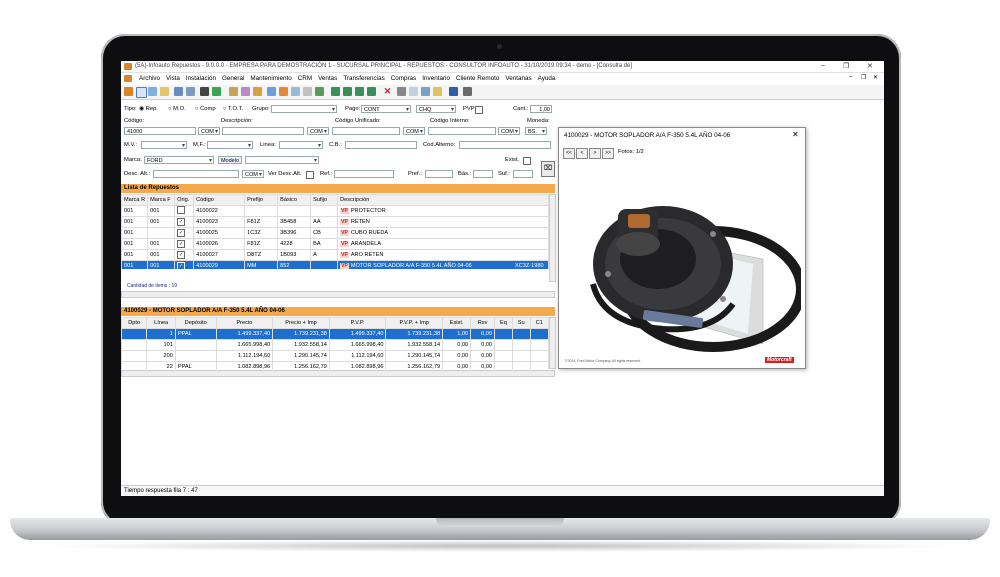 This screenshot has height=577, width=1000. What do you see at coordinates (190, 91) in the screenshot?
I see `grid-icon` at bounding box center [190, 91].